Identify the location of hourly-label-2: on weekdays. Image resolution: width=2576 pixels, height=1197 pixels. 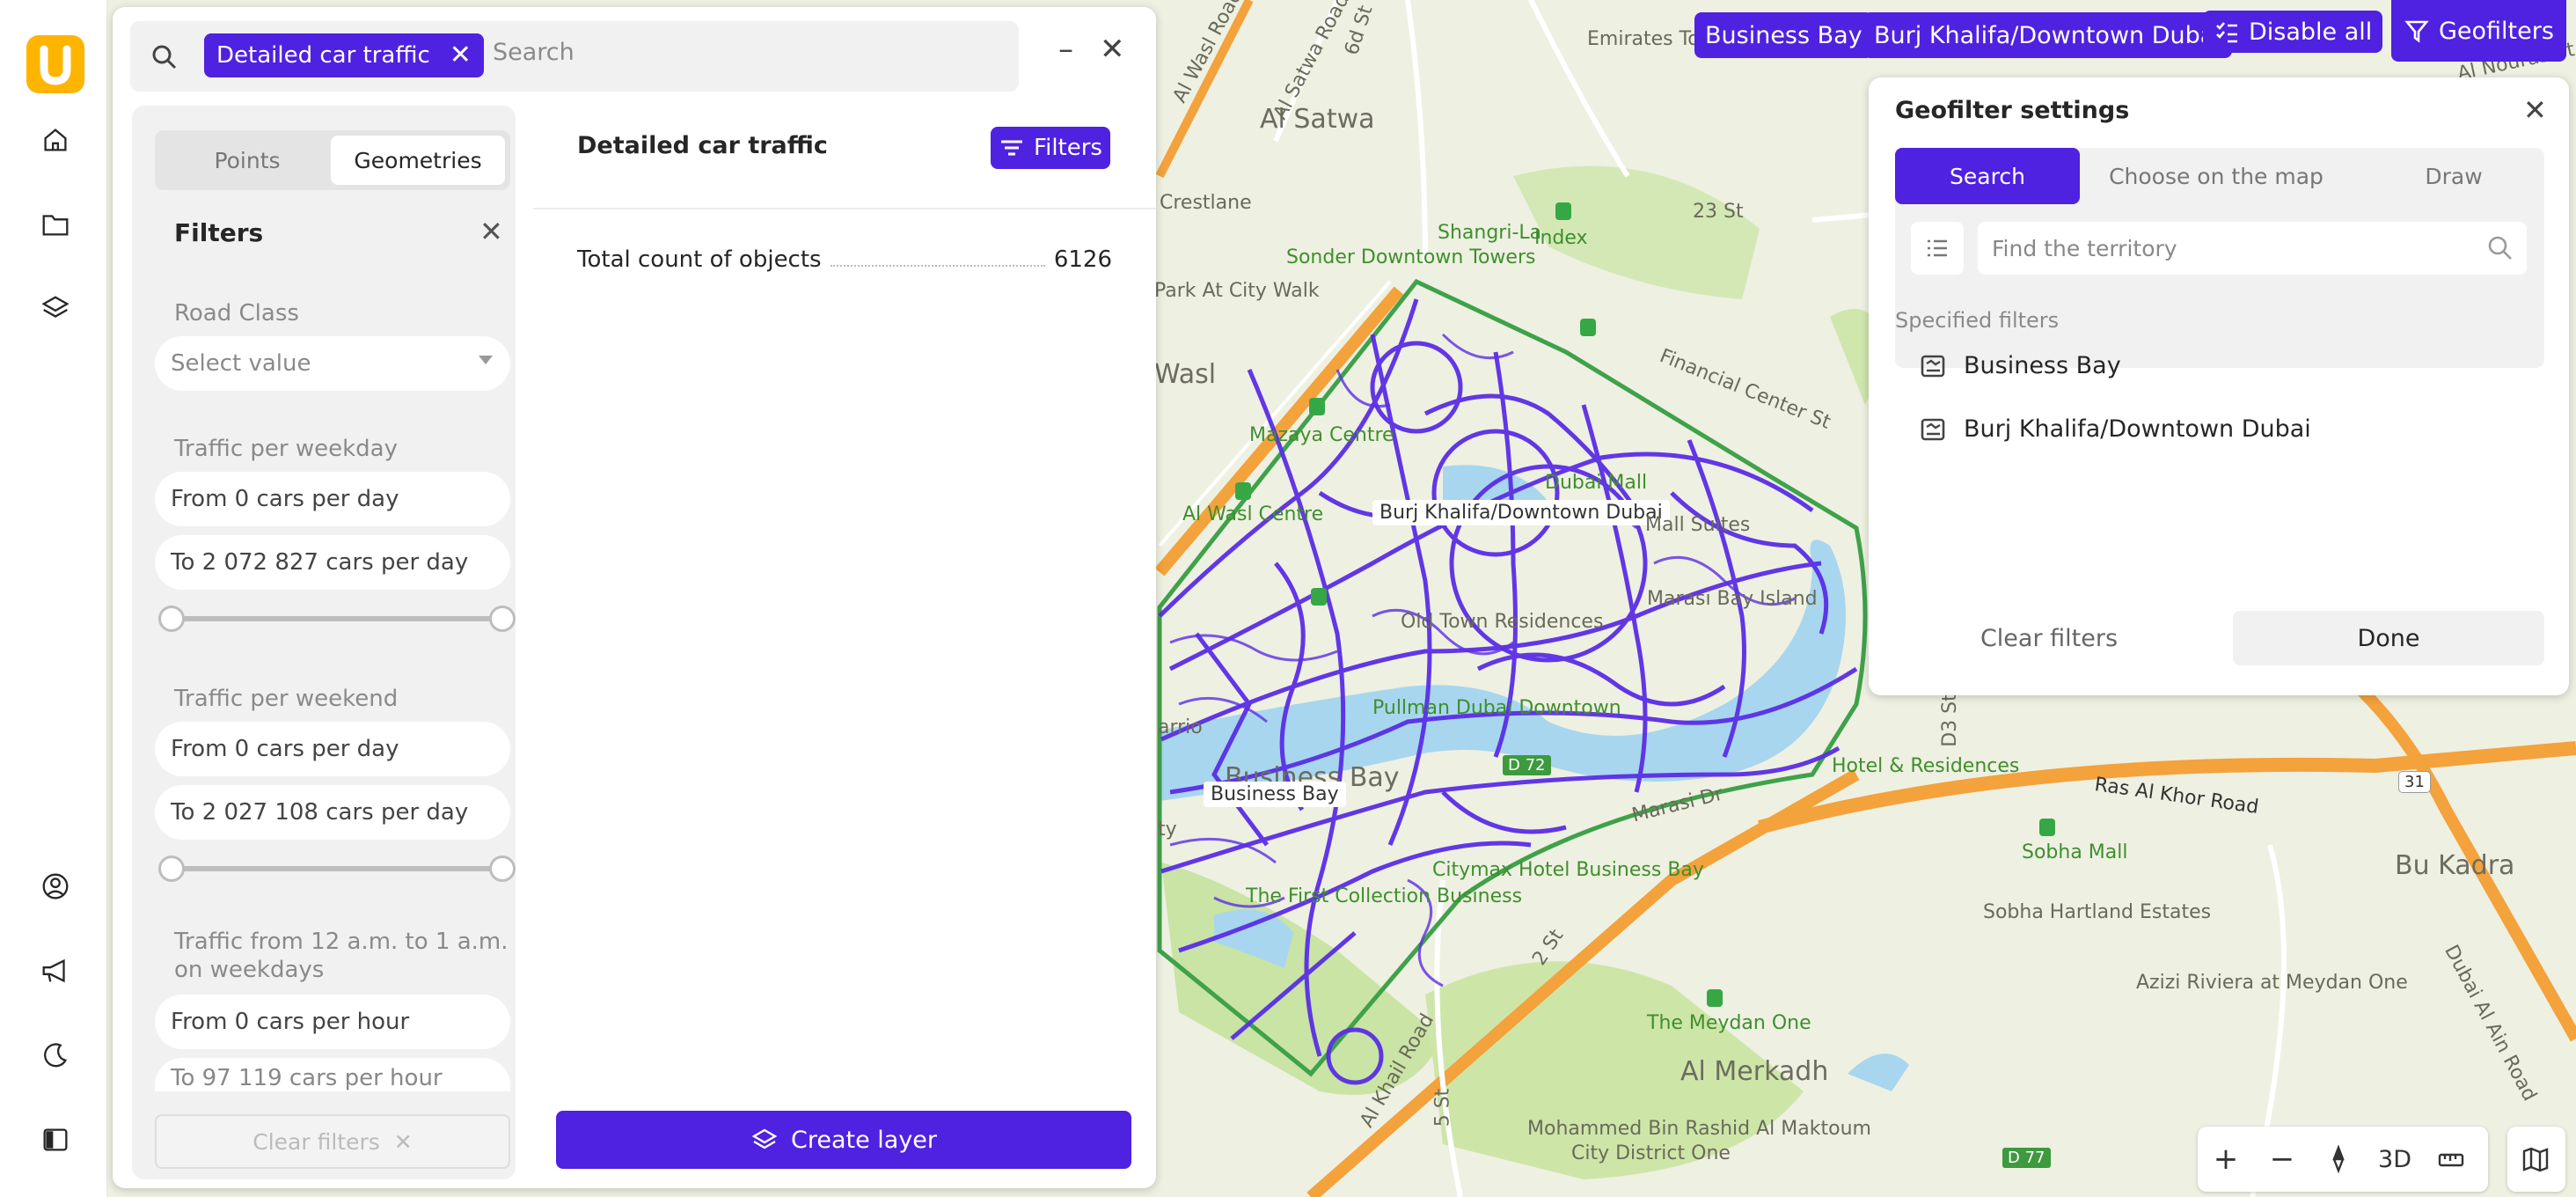
(249, 970).